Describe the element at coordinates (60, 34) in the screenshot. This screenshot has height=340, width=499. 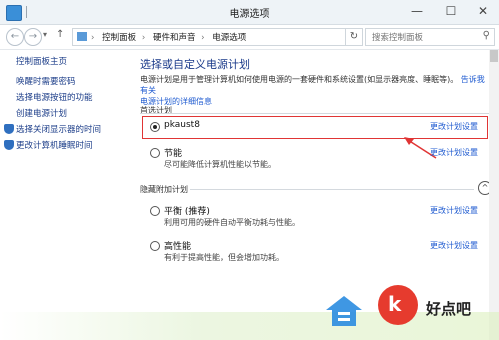
I see `up-button: ↑` at that location.